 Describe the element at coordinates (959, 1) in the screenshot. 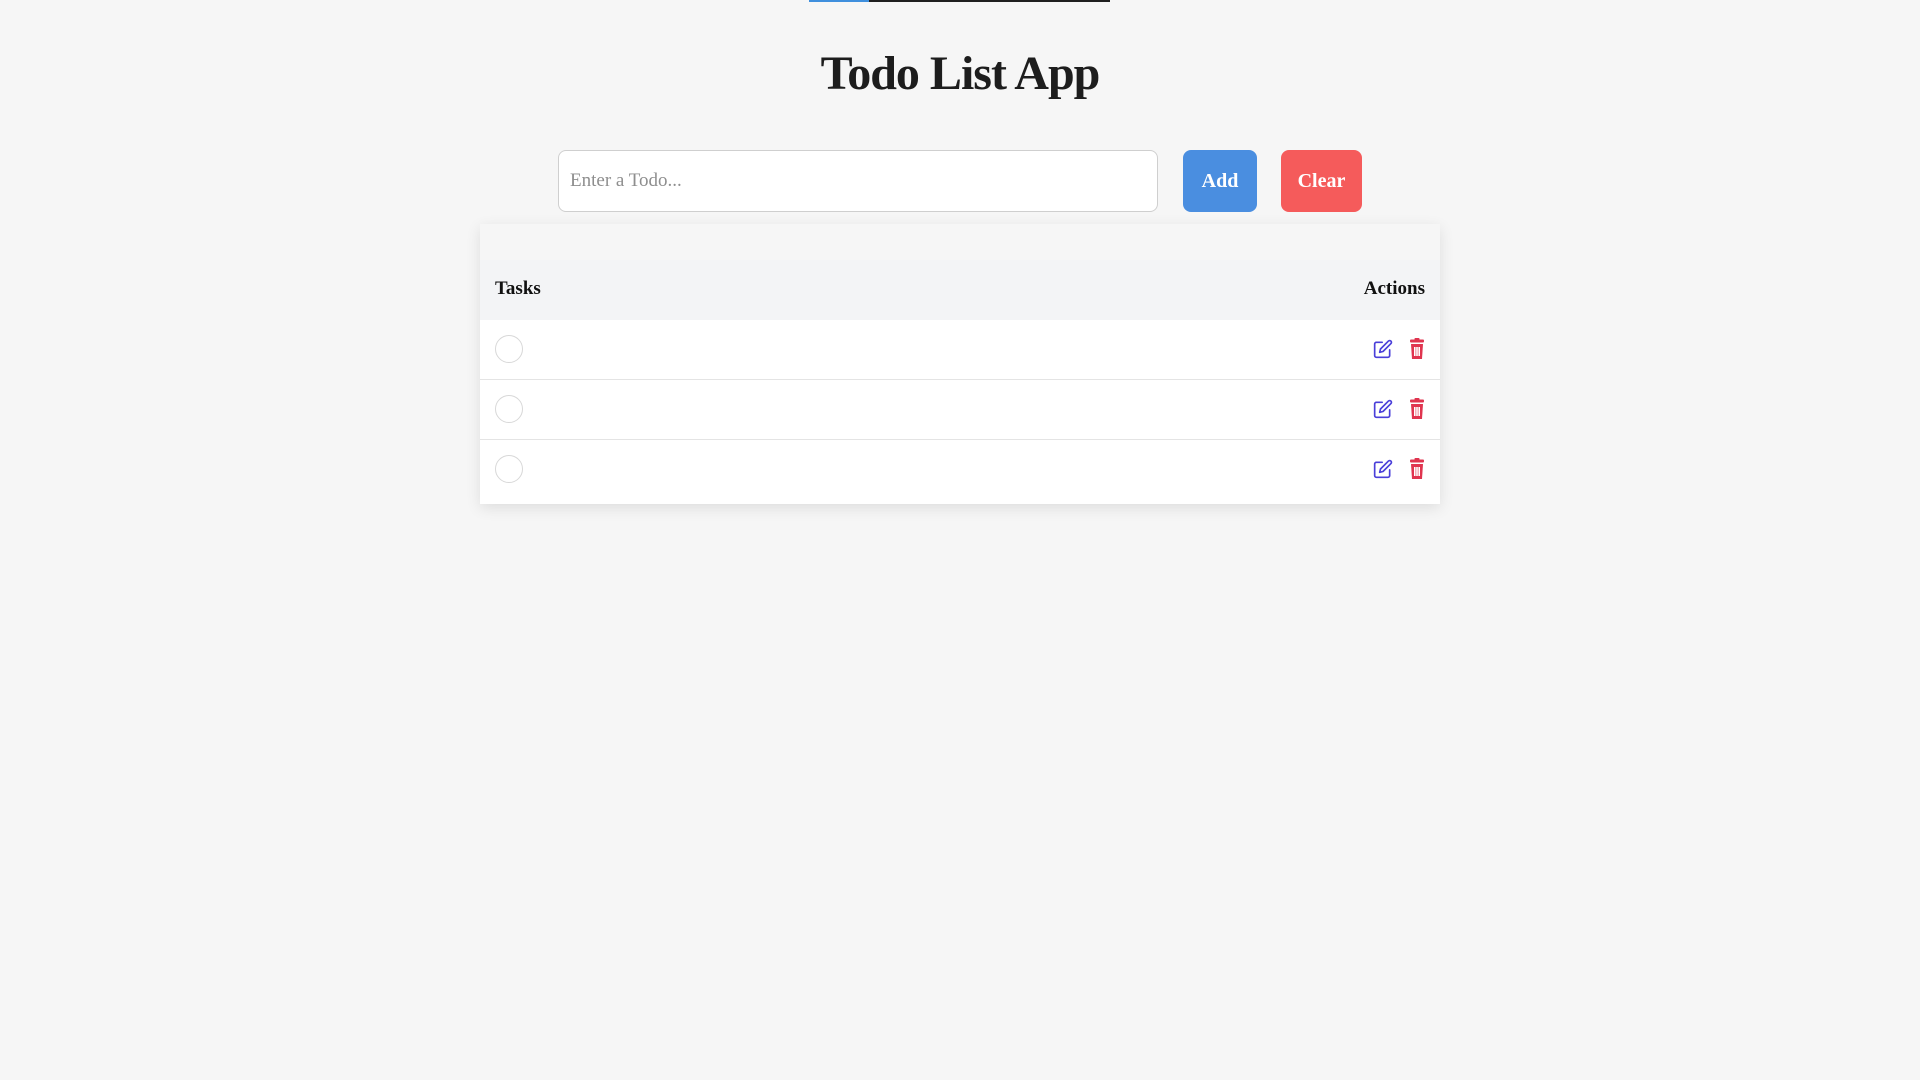

I see `top-progress-bar` at that location.